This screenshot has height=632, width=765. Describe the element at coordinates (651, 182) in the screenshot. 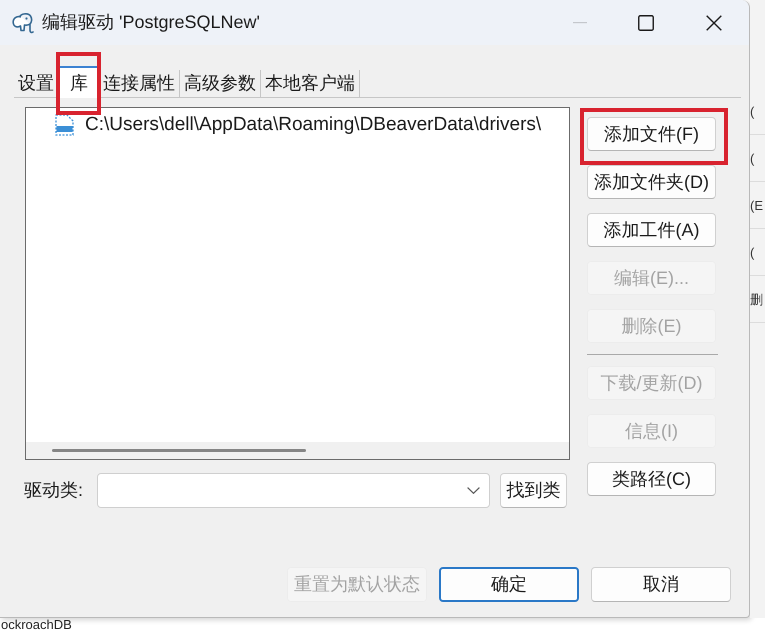

I see `add-folder-button: 添加文件夹(D)` at that location.